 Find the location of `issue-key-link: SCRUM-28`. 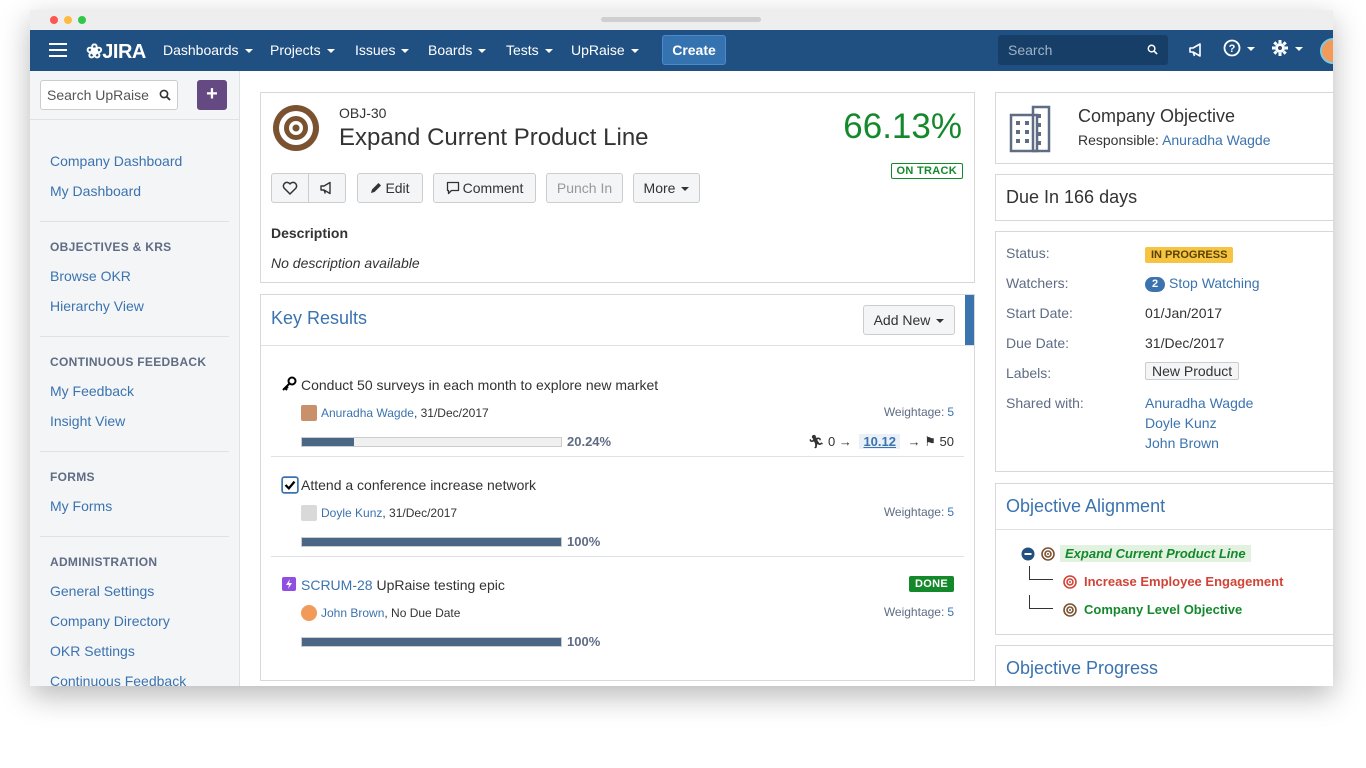

issue-key-link: SCRUM-28 is located at coordinates (337, 585).